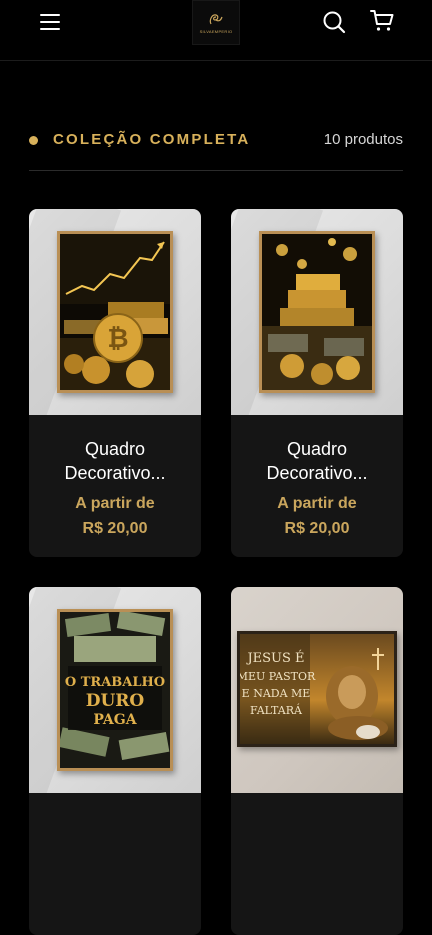 The image size is (432, 935). Describe the element at coordinates (115, 701) in the screenshot. I see `artwork-text-line: DURO` at that location.